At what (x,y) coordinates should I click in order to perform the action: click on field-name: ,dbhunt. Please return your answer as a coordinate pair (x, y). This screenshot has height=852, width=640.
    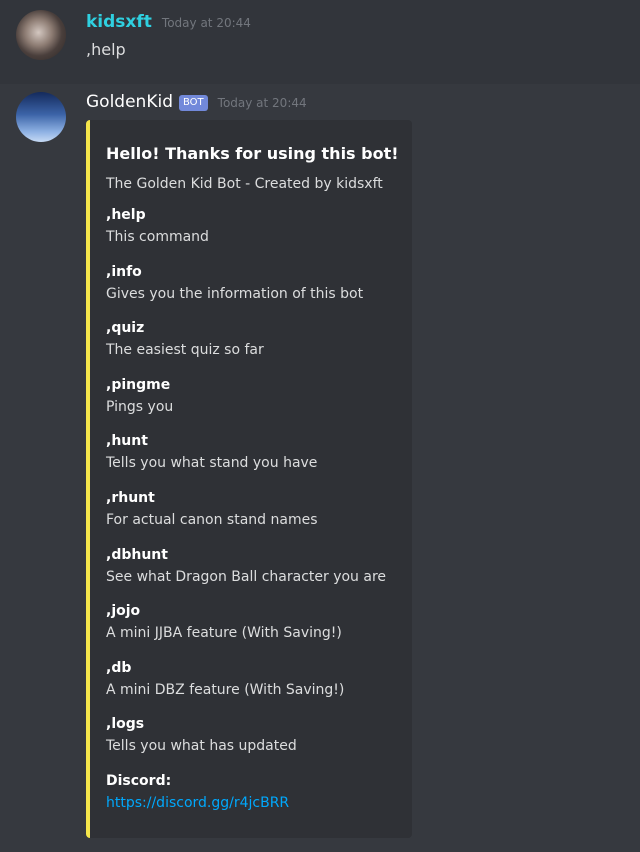
    Looking at the image, I should click on (137, 554).